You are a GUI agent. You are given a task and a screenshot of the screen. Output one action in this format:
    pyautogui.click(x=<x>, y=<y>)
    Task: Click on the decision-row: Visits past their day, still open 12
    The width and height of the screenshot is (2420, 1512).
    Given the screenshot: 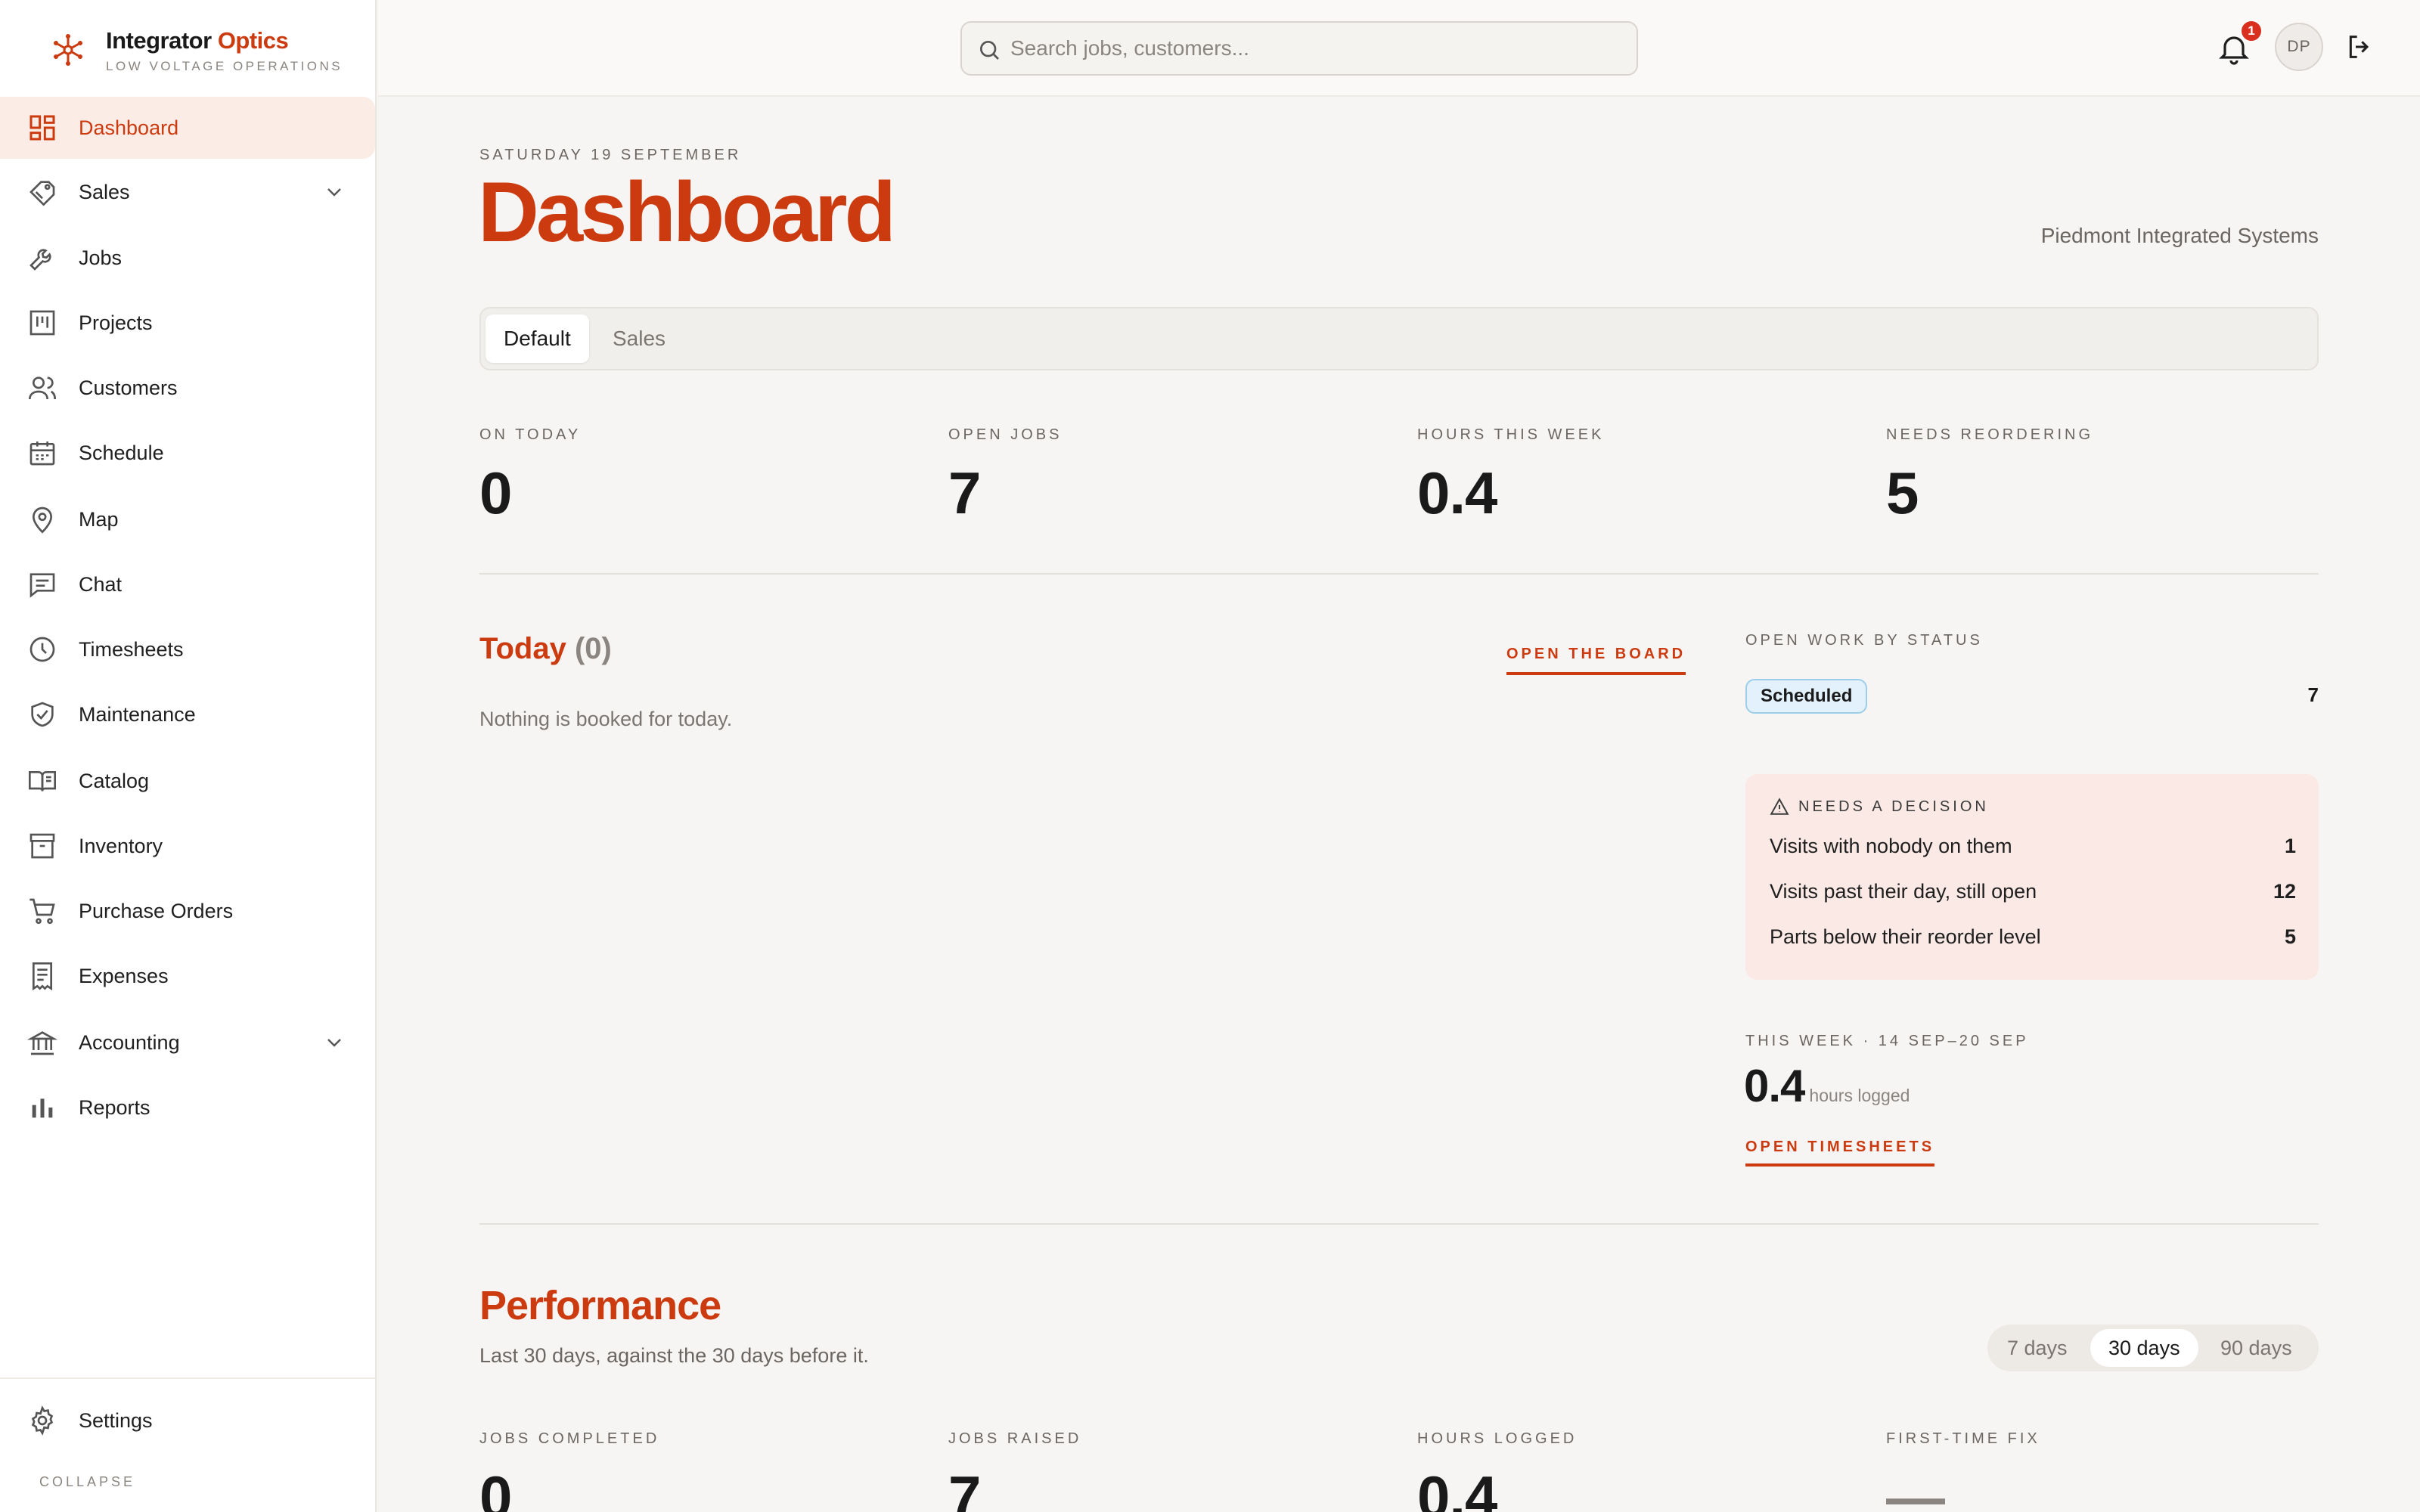 What is the action you would take?
    pyautogui.click(x=2033, y=891)
    